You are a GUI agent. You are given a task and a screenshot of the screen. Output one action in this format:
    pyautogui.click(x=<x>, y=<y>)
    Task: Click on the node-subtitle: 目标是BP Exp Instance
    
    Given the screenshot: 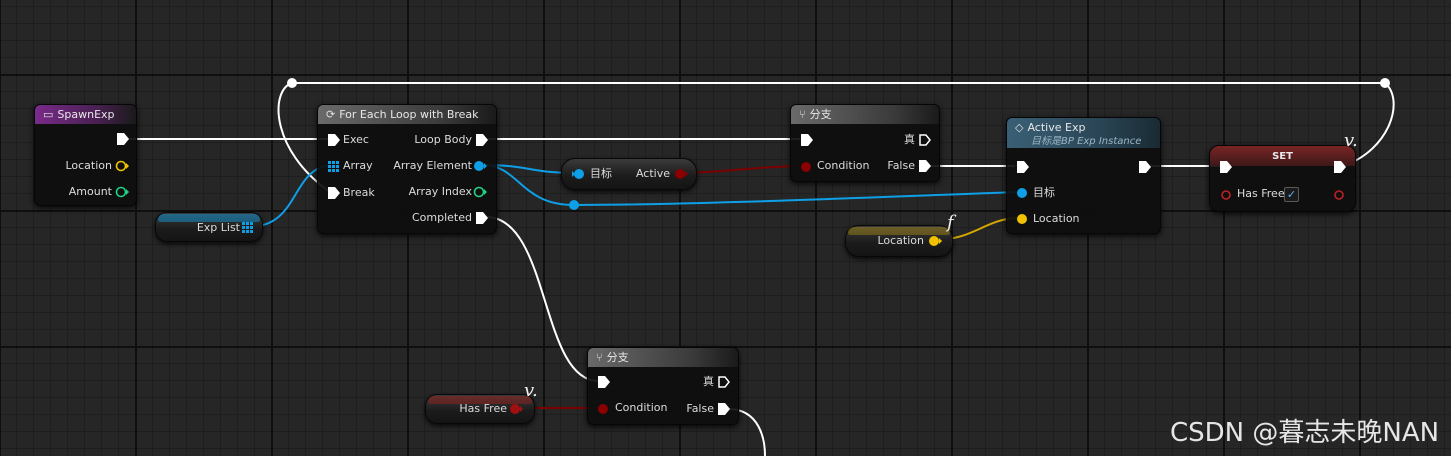 What is the action you would take?
    pyautogui.click(x=1086, y=141)
    